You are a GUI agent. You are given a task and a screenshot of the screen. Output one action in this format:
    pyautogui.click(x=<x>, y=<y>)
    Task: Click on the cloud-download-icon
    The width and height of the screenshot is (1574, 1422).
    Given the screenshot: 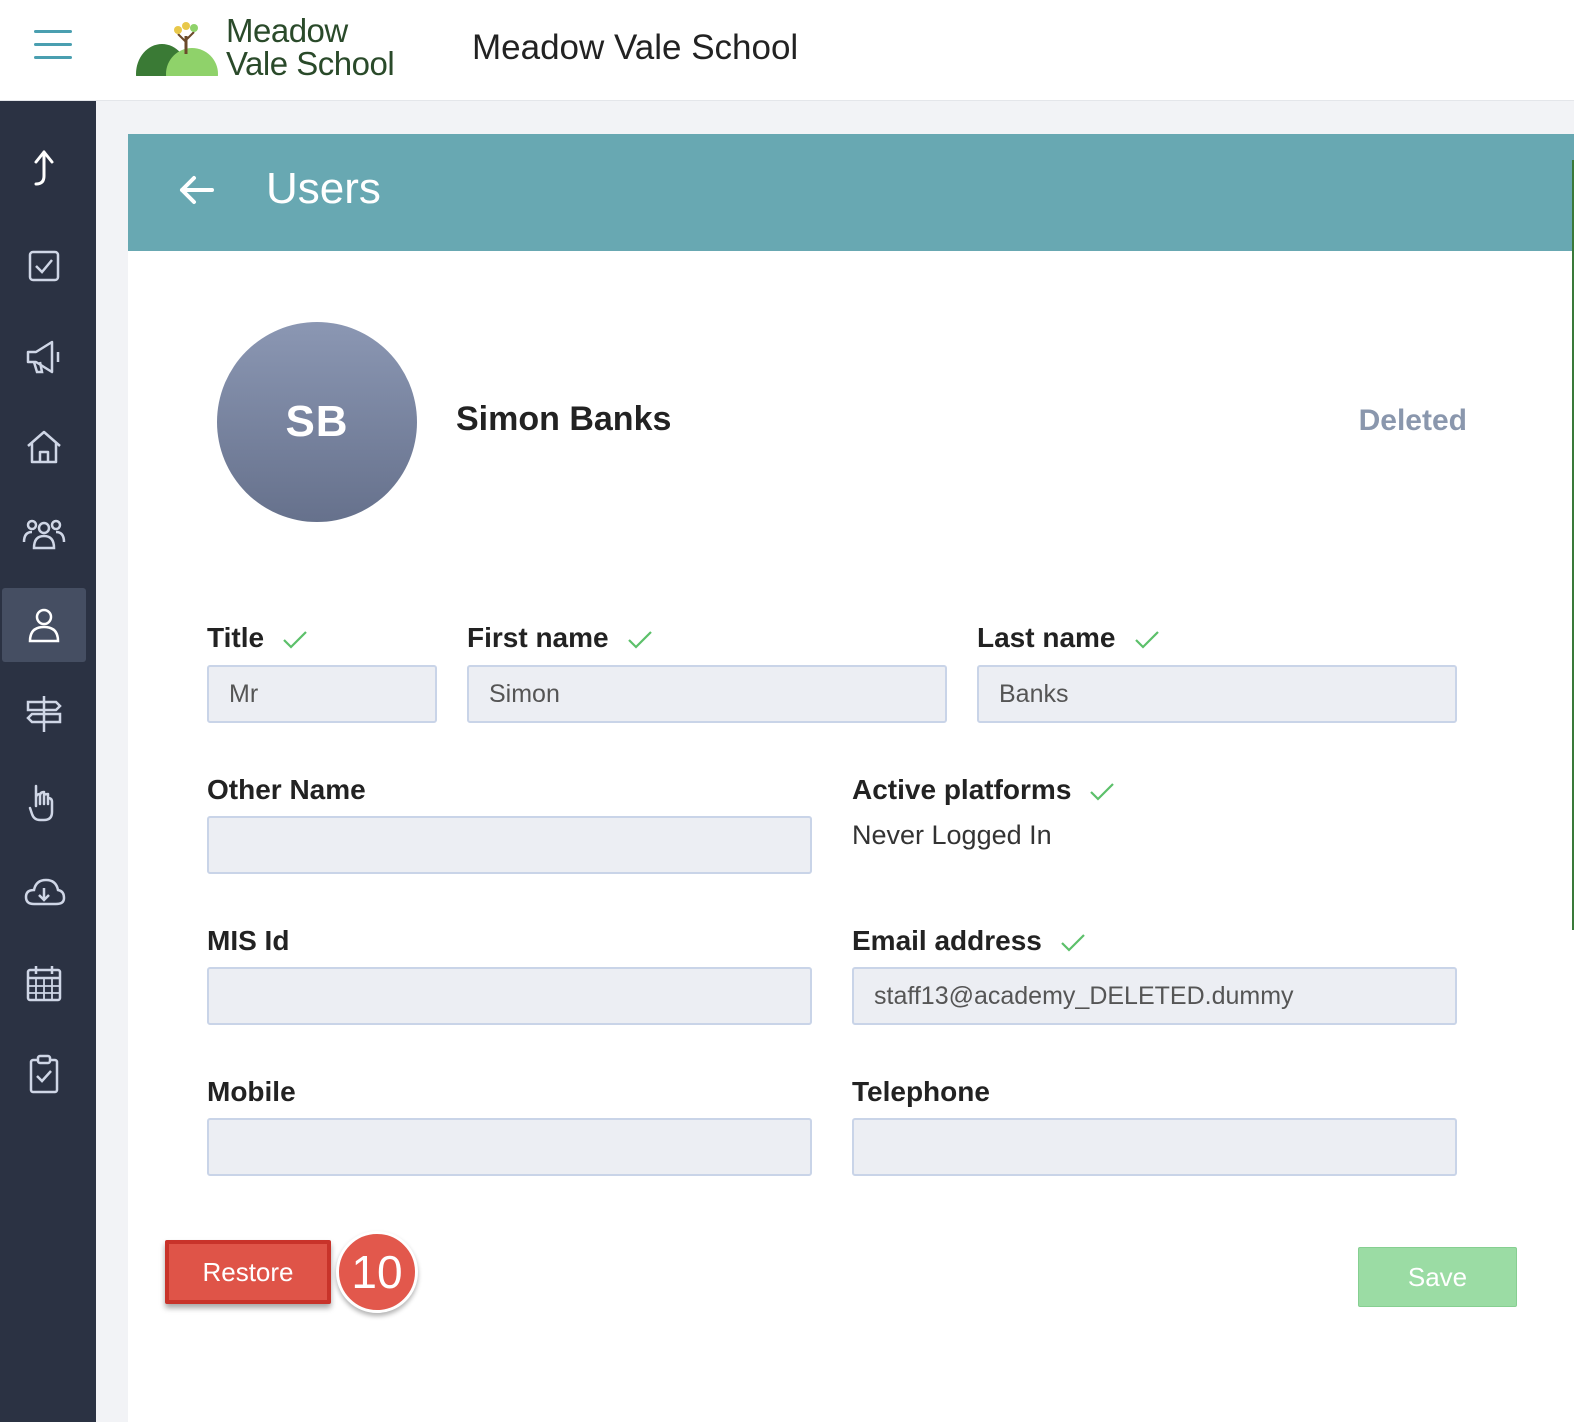 What is the action you would take?
    pyautogui.click(x=45, y=892)
    